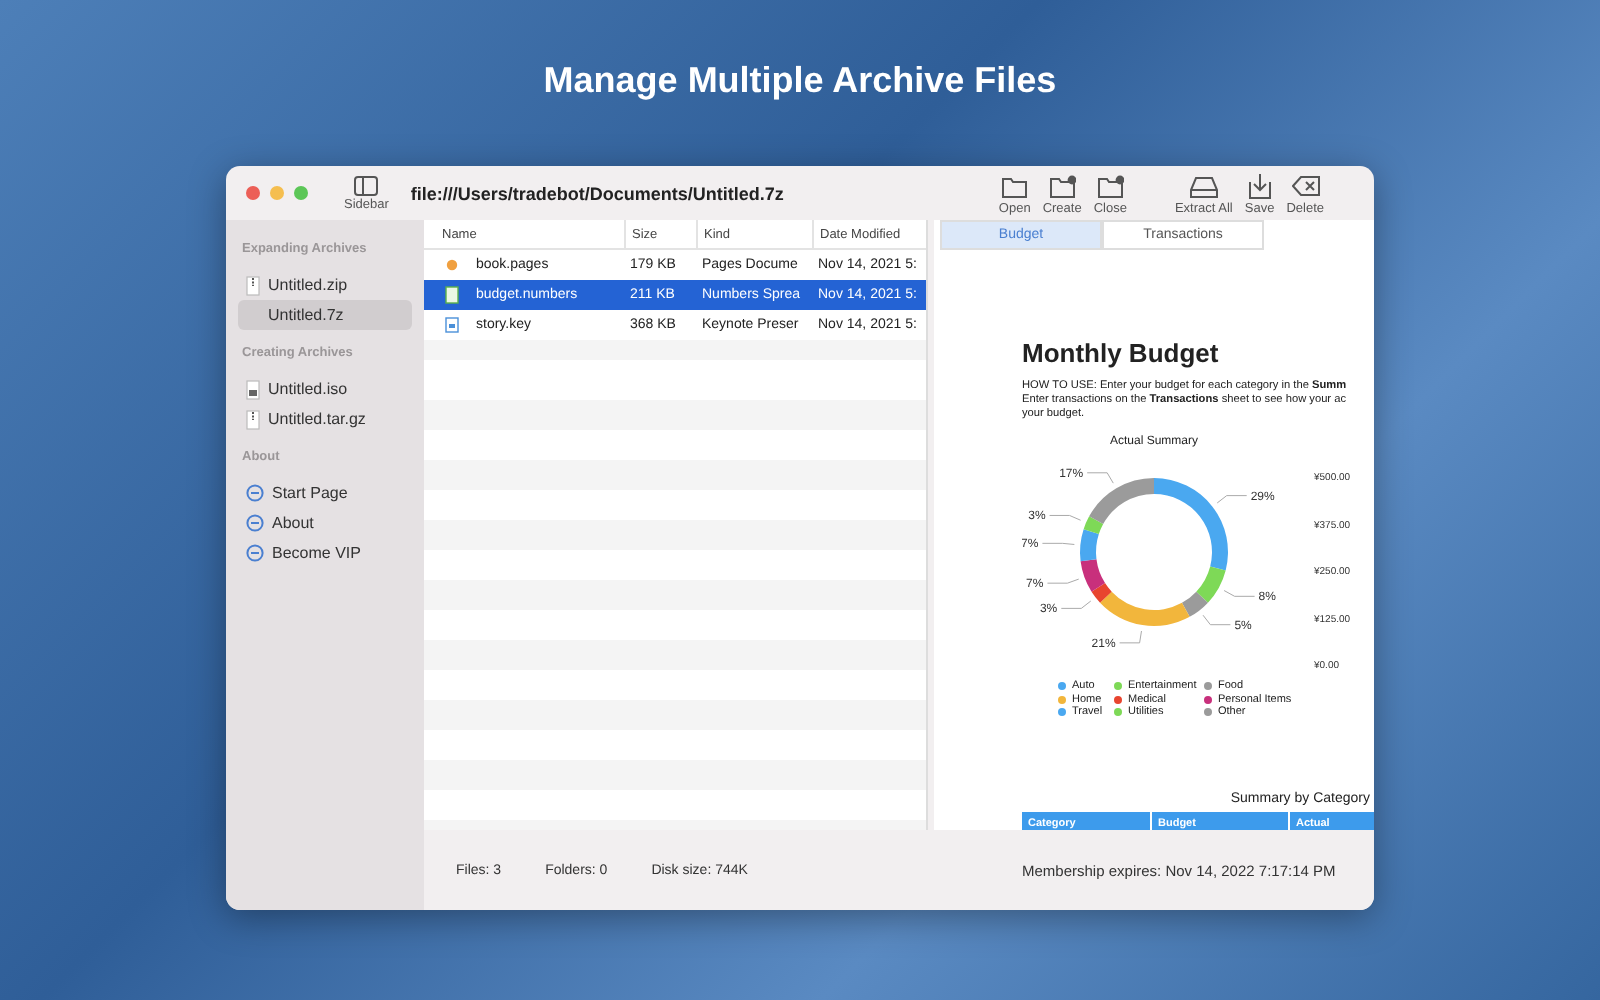  Describe the element at coordinates (301, 193) in the screenshot. I see `zoom-window-button` at that location.